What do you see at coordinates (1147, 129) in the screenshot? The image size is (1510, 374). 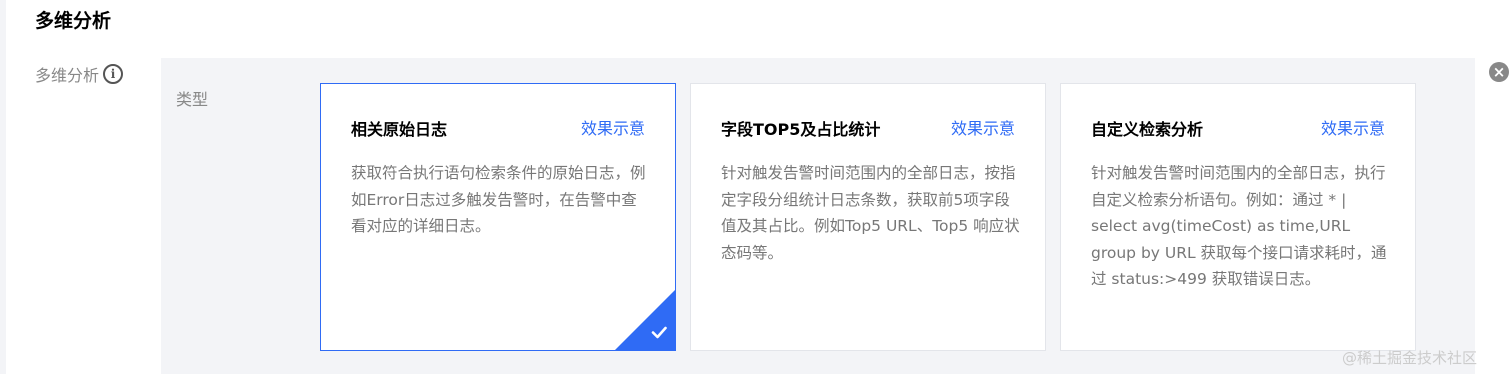 I see `card-title: 自定义检索分析` at bounding box center [1147, 129].